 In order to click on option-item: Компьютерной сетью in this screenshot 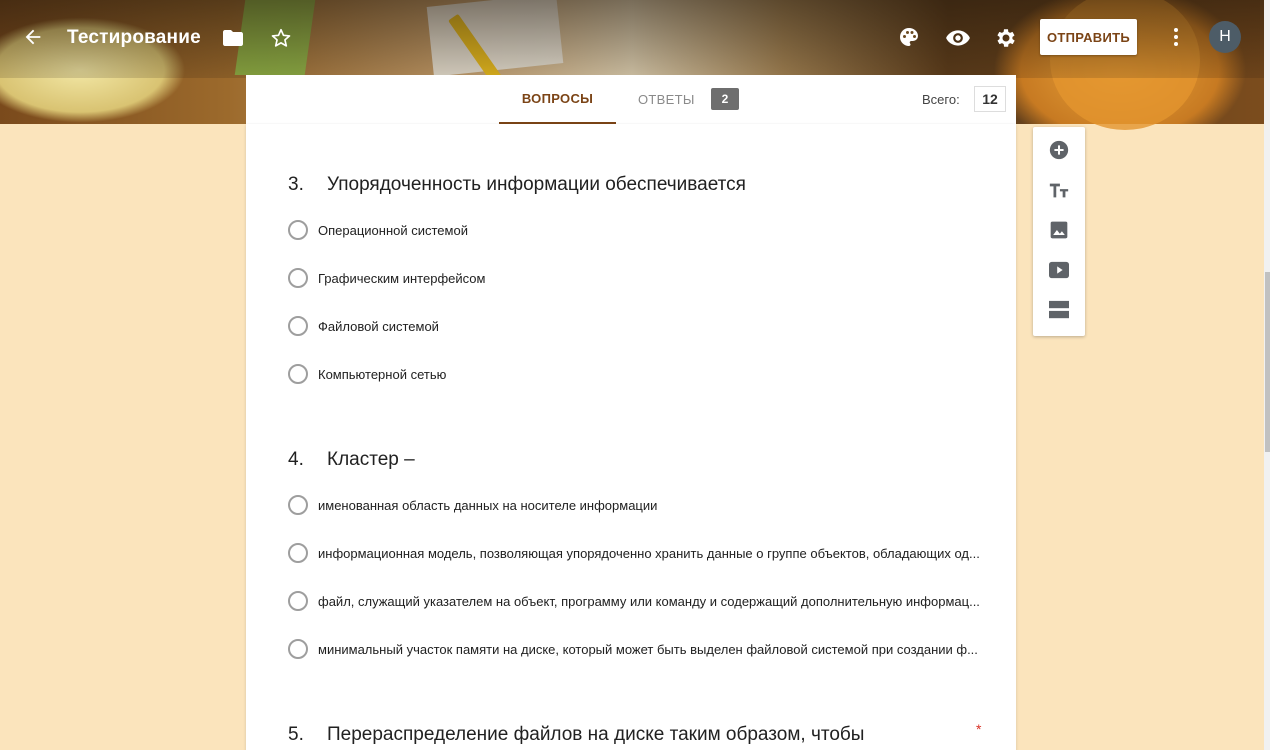, I will do `click(367, 374)`.